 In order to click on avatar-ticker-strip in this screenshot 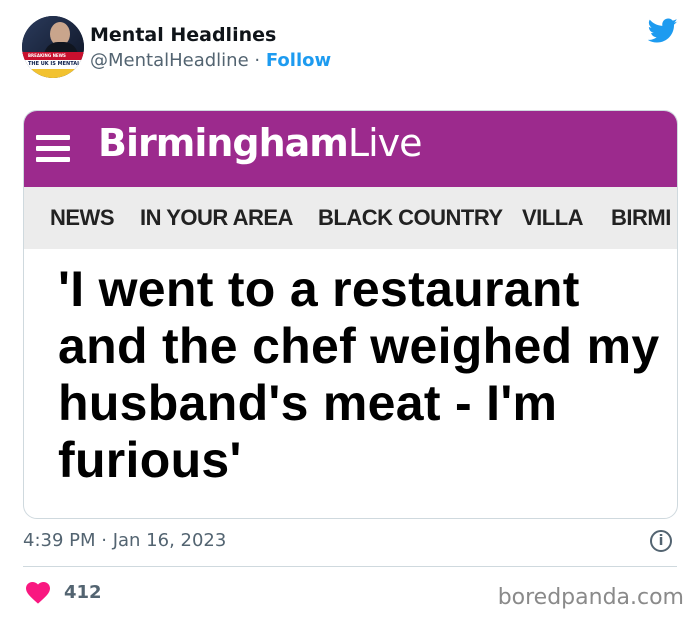, I will do `click(53, 73)`.